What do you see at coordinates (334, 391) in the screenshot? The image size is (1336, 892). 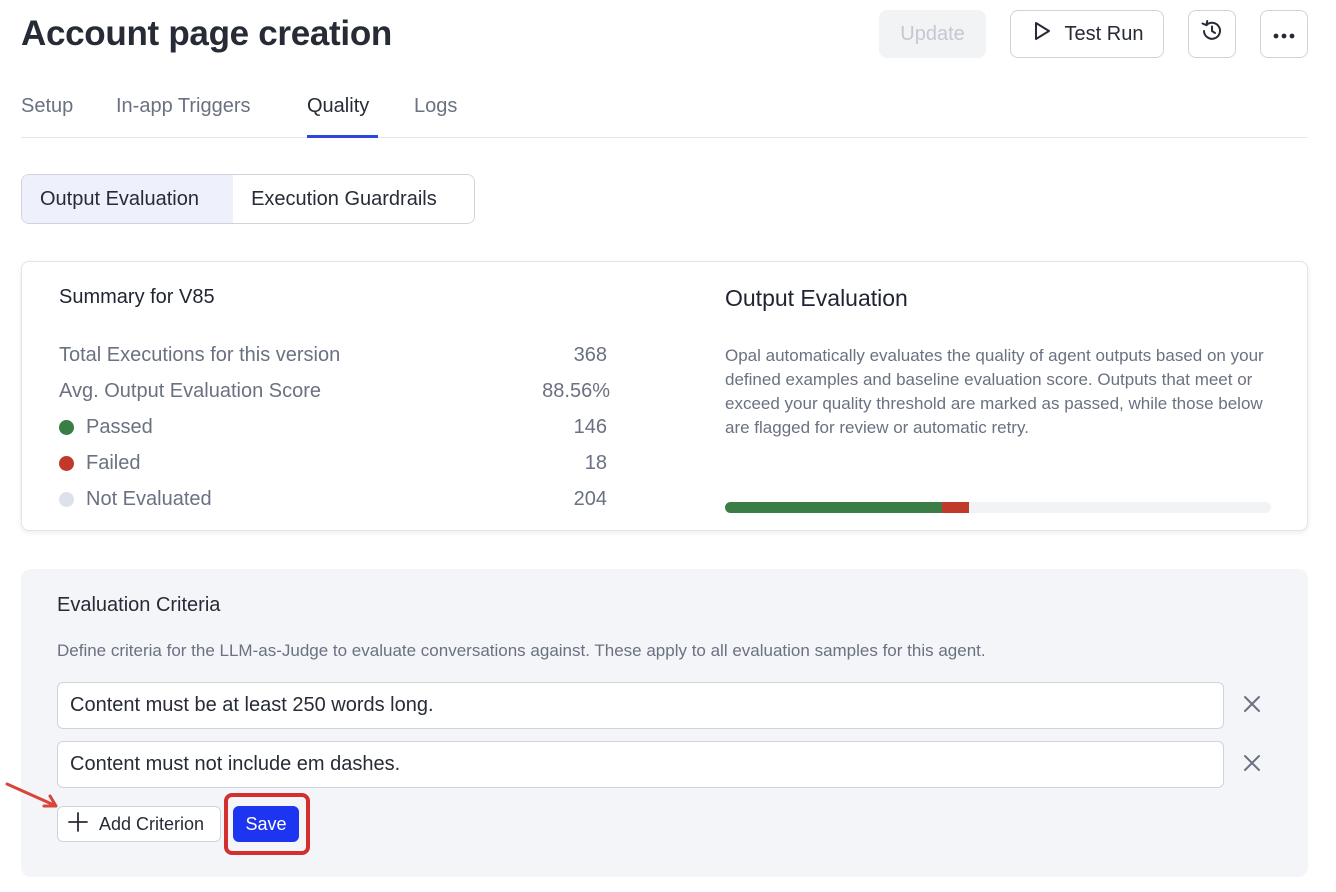 I see `stat-row-avg-score: Avg. Output Evaluation Score 88.56%` at bounding box center [334, 391].